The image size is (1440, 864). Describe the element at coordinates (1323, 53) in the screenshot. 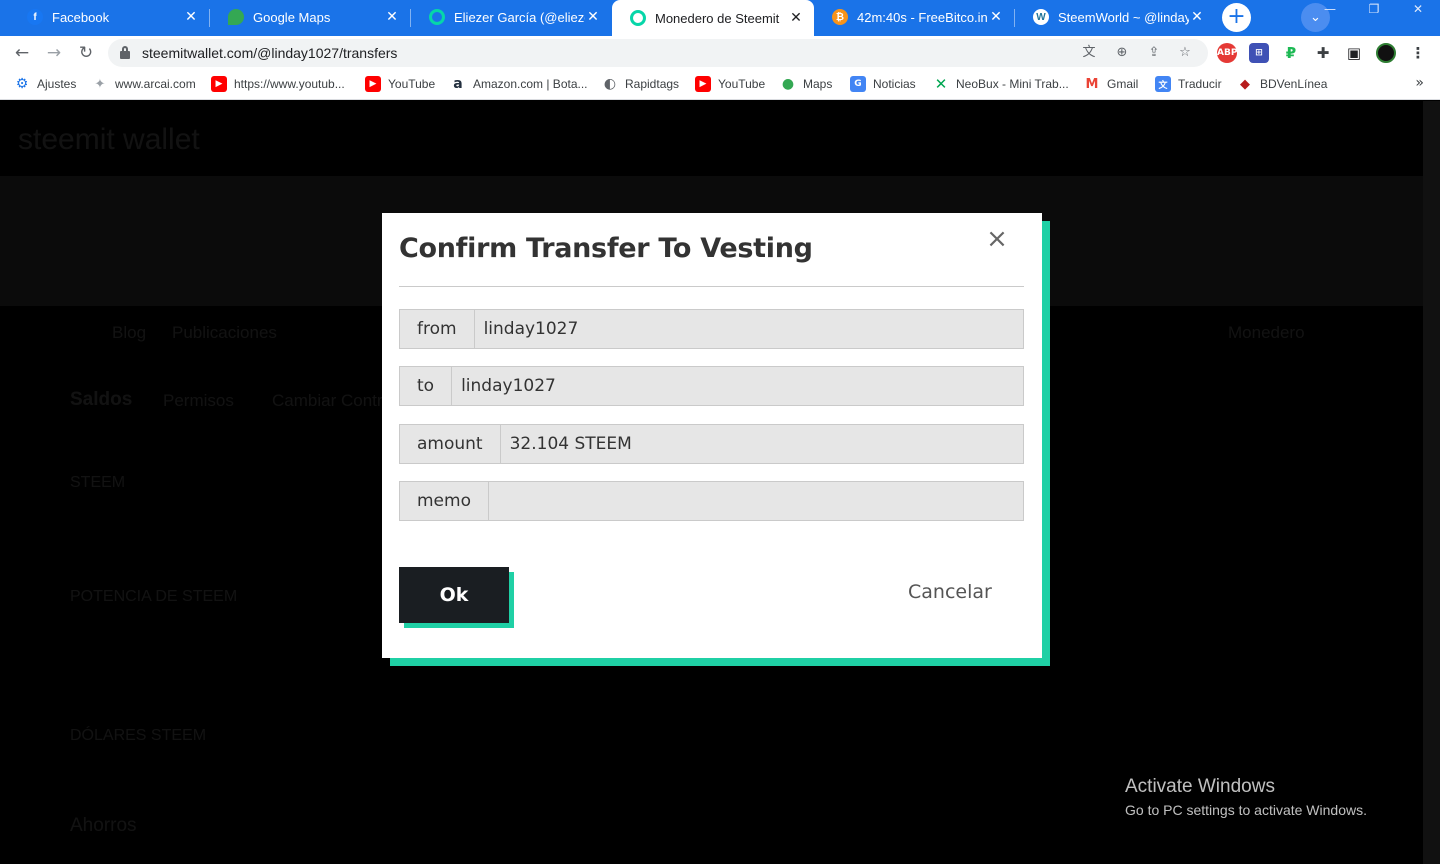

I see `extensions-puzzle-icon: ✚` at that location.